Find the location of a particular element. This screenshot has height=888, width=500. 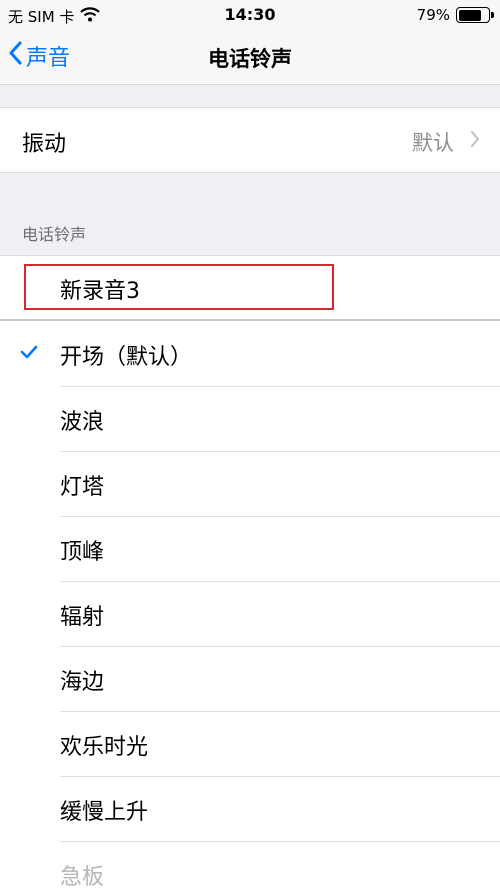

tone-row: 灯塔 is located at coordinates (250, 484).